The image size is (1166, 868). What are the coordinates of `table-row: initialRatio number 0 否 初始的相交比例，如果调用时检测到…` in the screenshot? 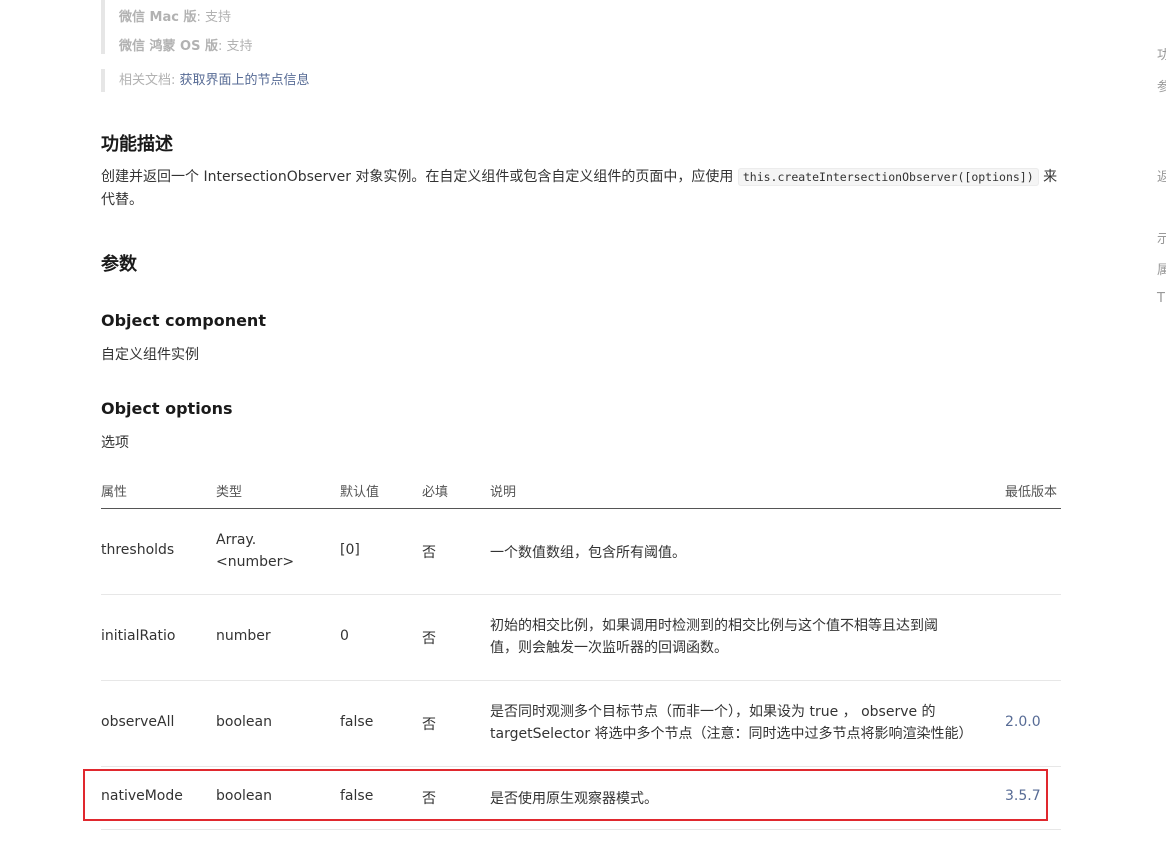 It's located at (581, 638).